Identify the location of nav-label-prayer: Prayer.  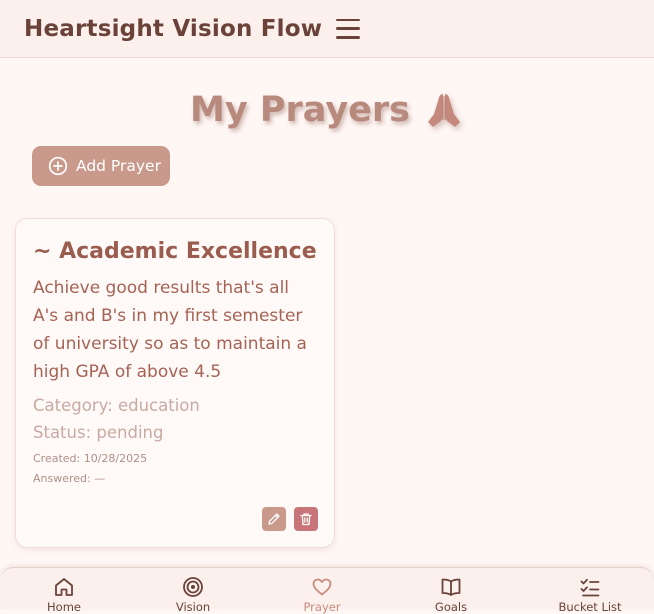
(322, 607).